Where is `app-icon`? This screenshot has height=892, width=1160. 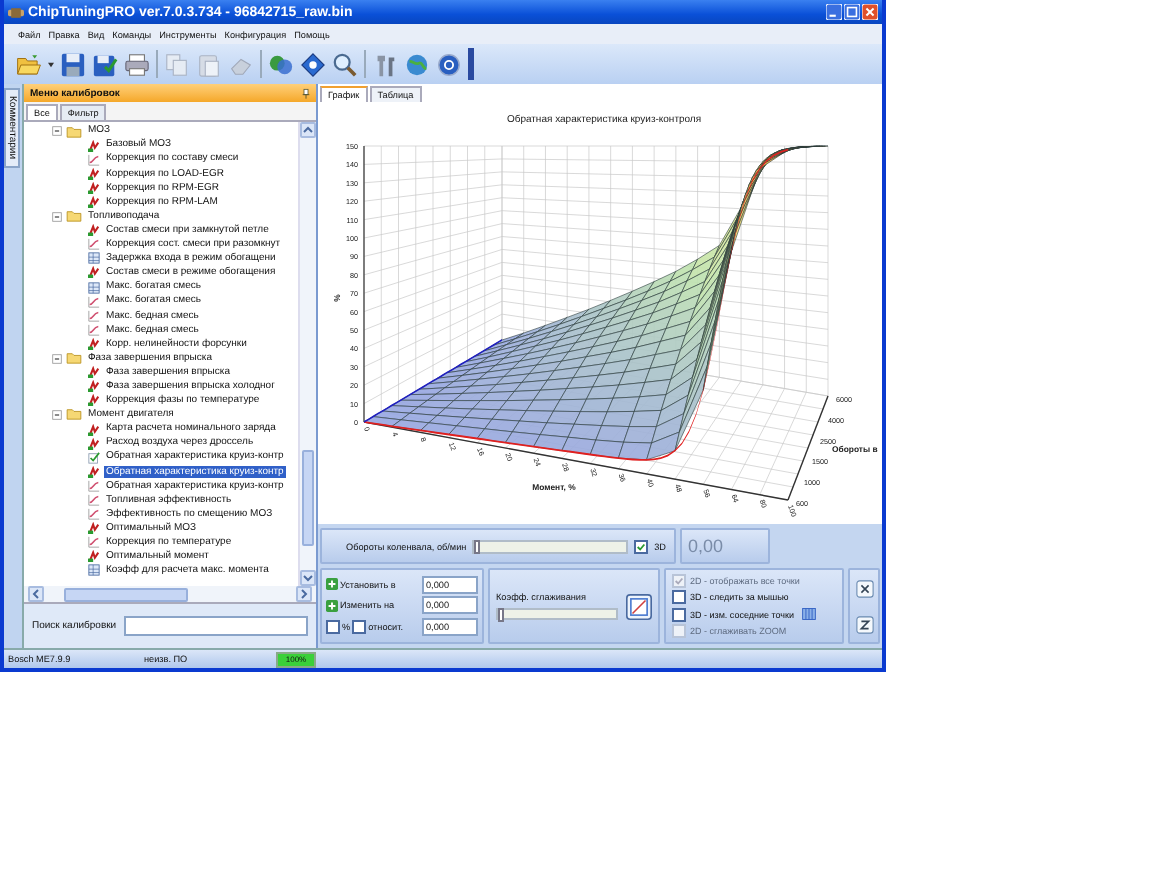 app-icon is located at coordinates (16, 12).